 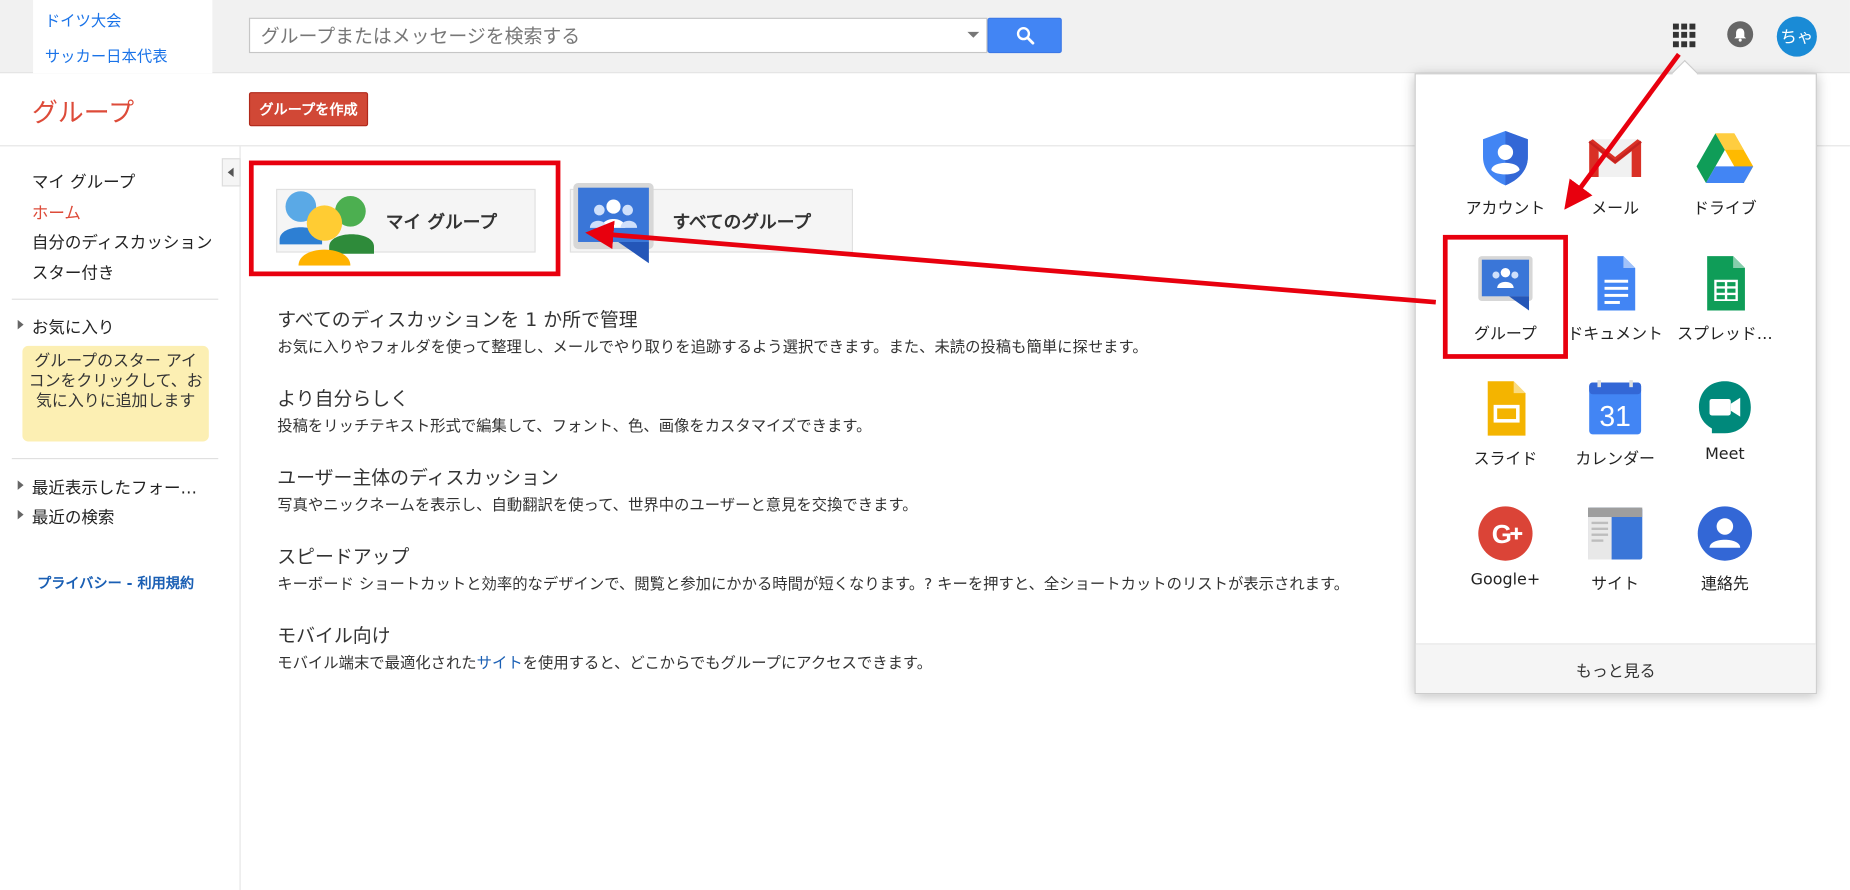 What do you see at coordinates (1615, 334) in the screenshot?
I see `app-label: ドキュメント` at bounding box center [1615, 334].